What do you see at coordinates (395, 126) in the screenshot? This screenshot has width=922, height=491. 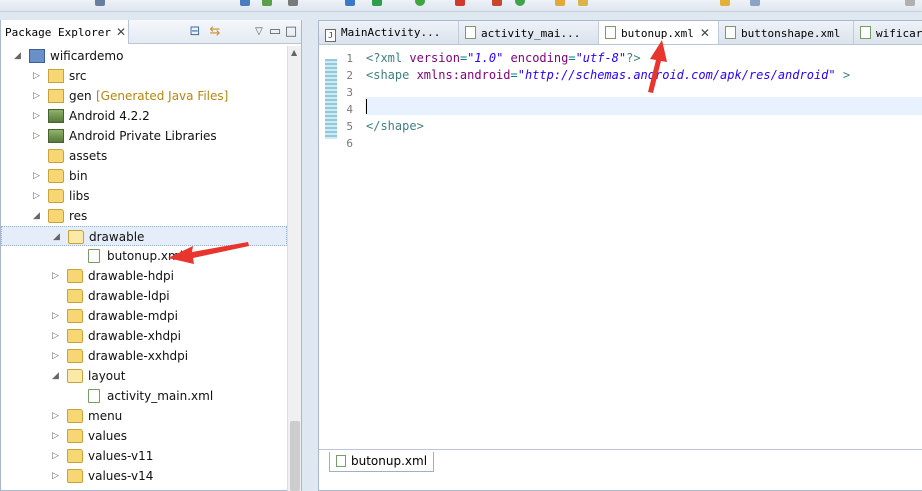 I see `code-line: </shape>` at bounding box center [395, 126].